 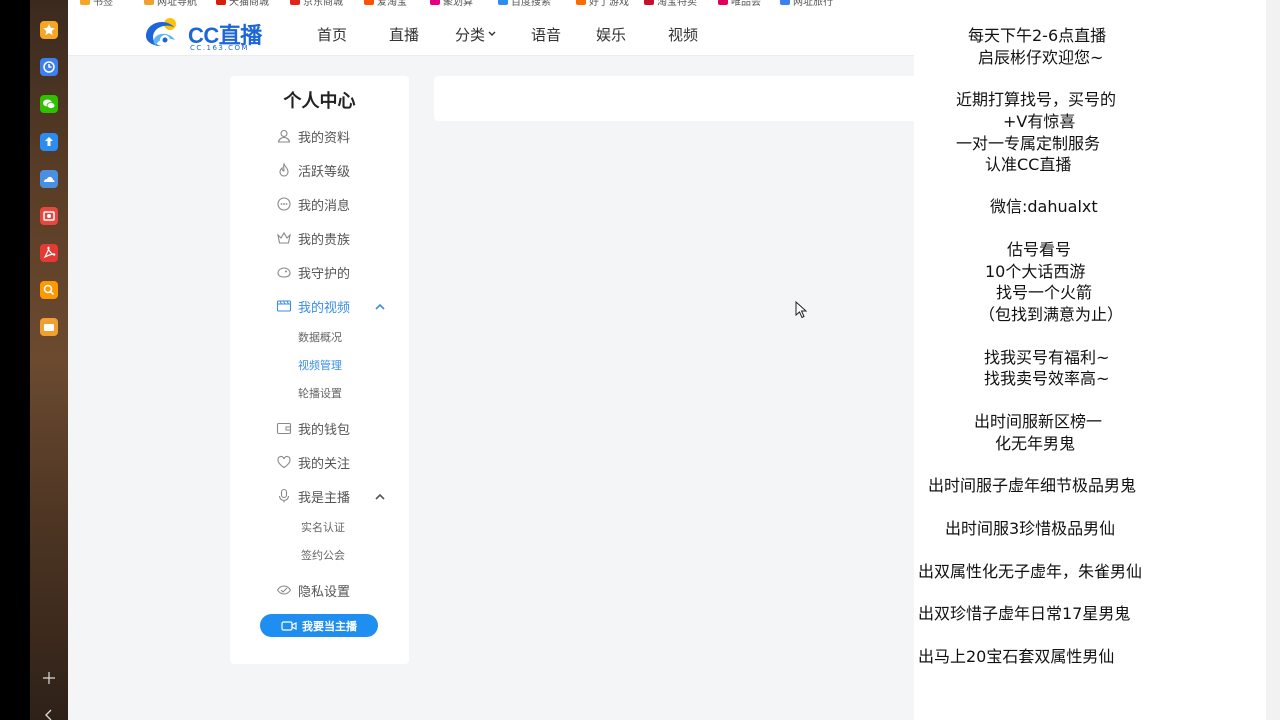 What do you see at coordinates (284, 590) in the screenshot?
I see `privacy-icon` at bounding box center [284, 590].